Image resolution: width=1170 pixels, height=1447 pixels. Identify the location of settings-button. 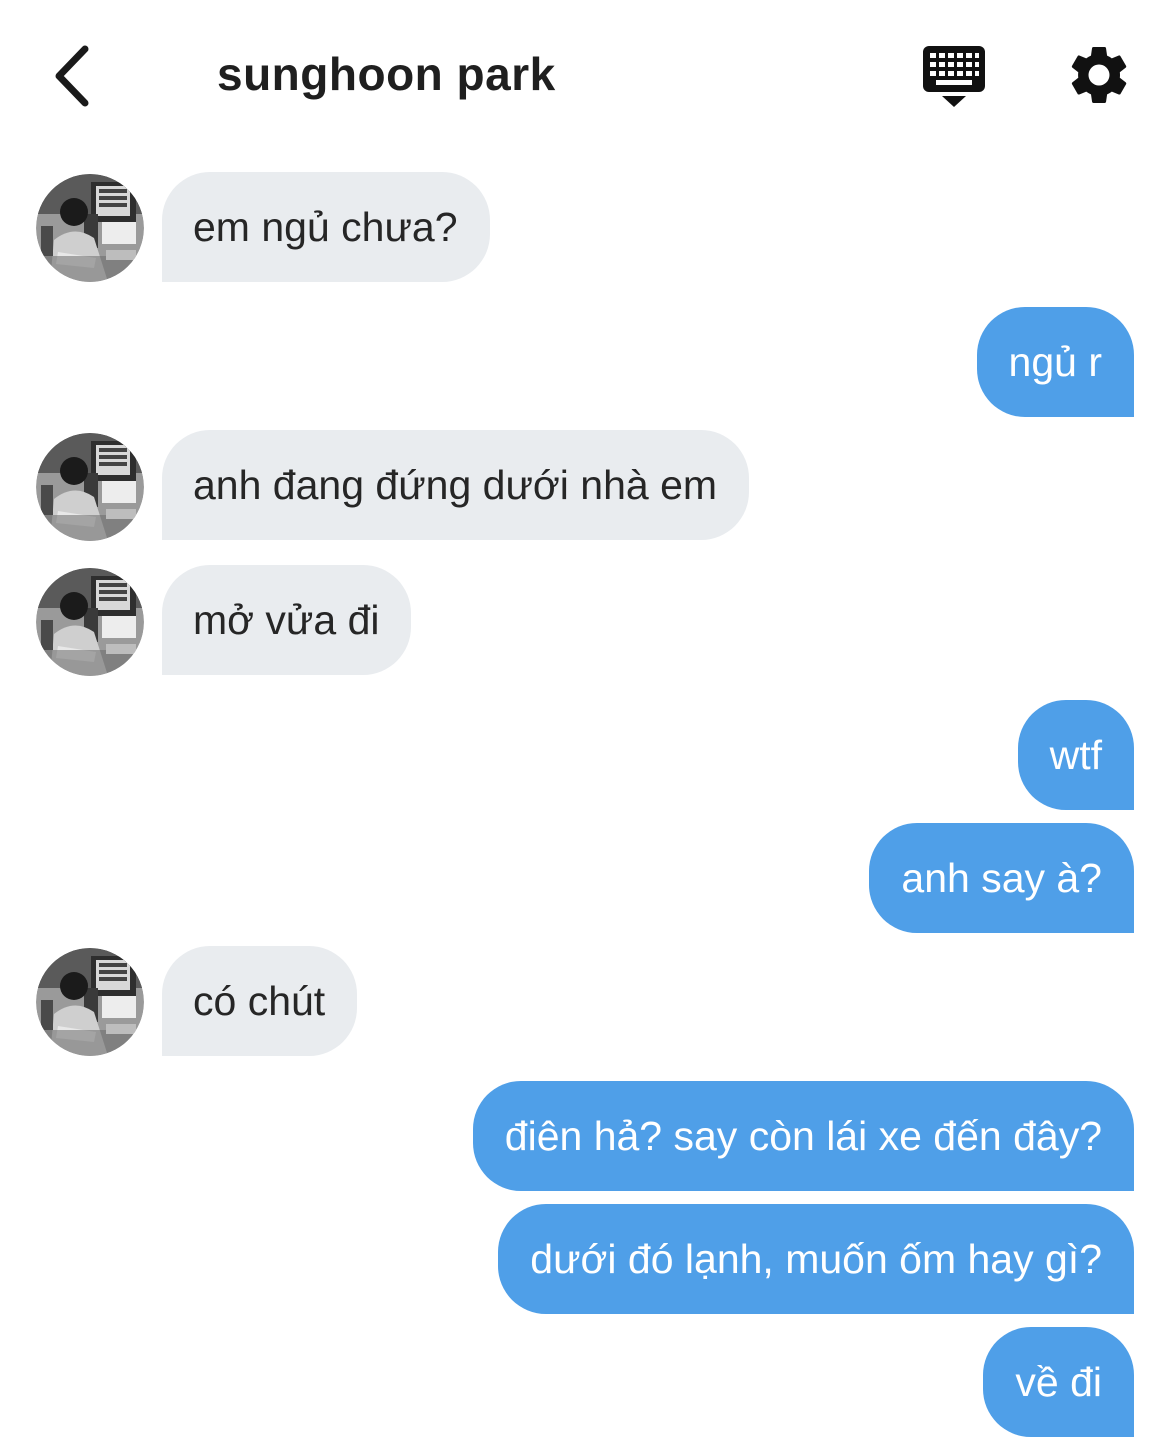
(1099, 75).